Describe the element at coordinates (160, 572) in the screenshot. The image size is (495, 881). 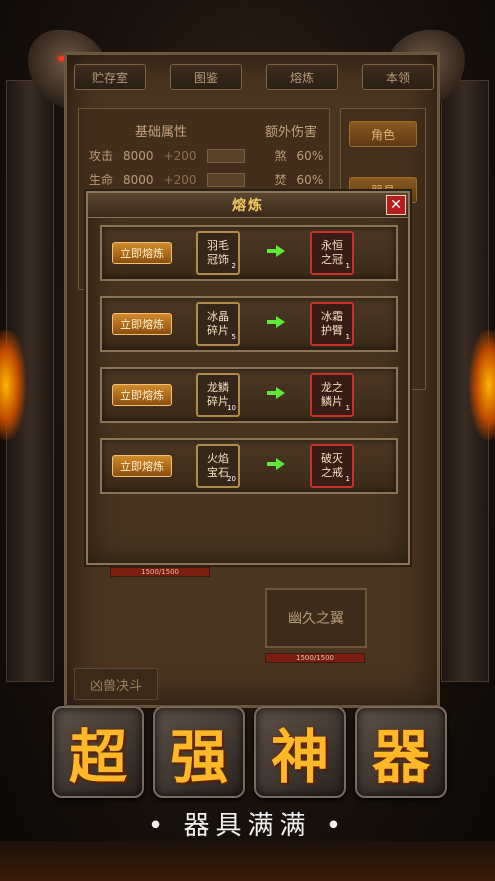
I see `hp-bar-left: 1500/1500` at that location.